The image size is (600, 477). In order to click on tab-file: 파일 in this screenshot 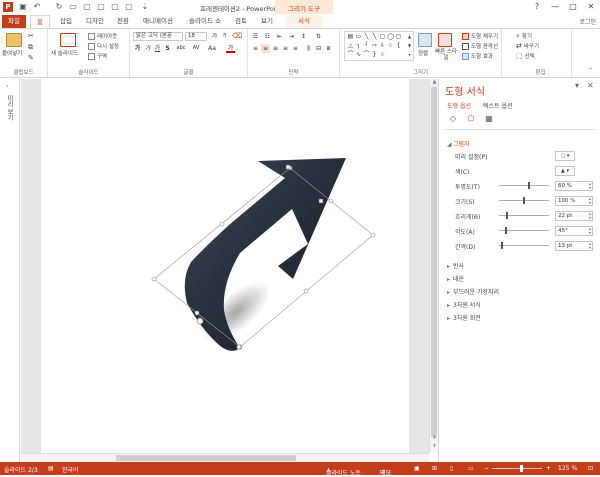, I will do `click(14, 21)`.